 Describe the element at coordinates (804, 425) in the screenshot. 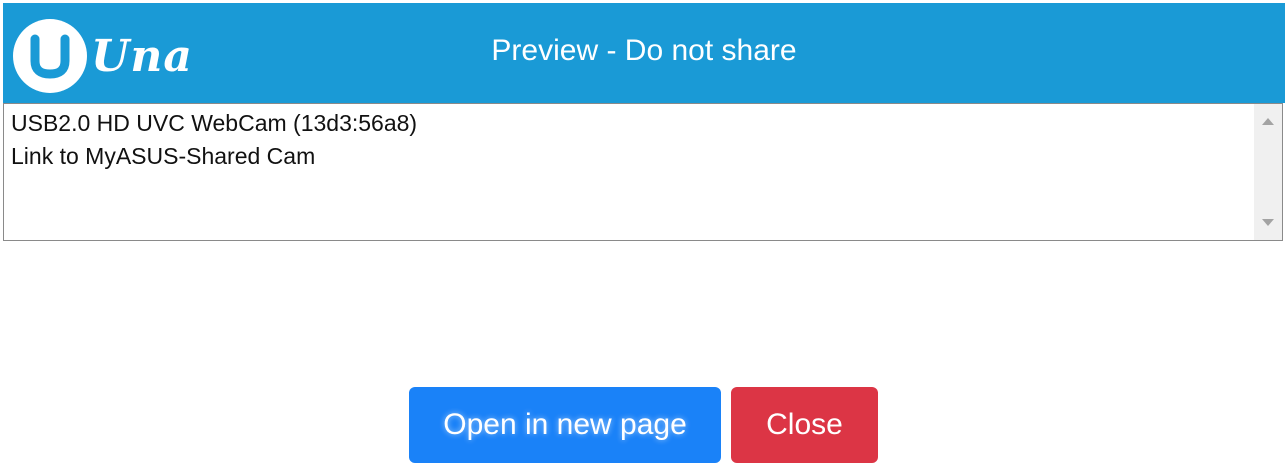

I see `close-button: Close` at that location.